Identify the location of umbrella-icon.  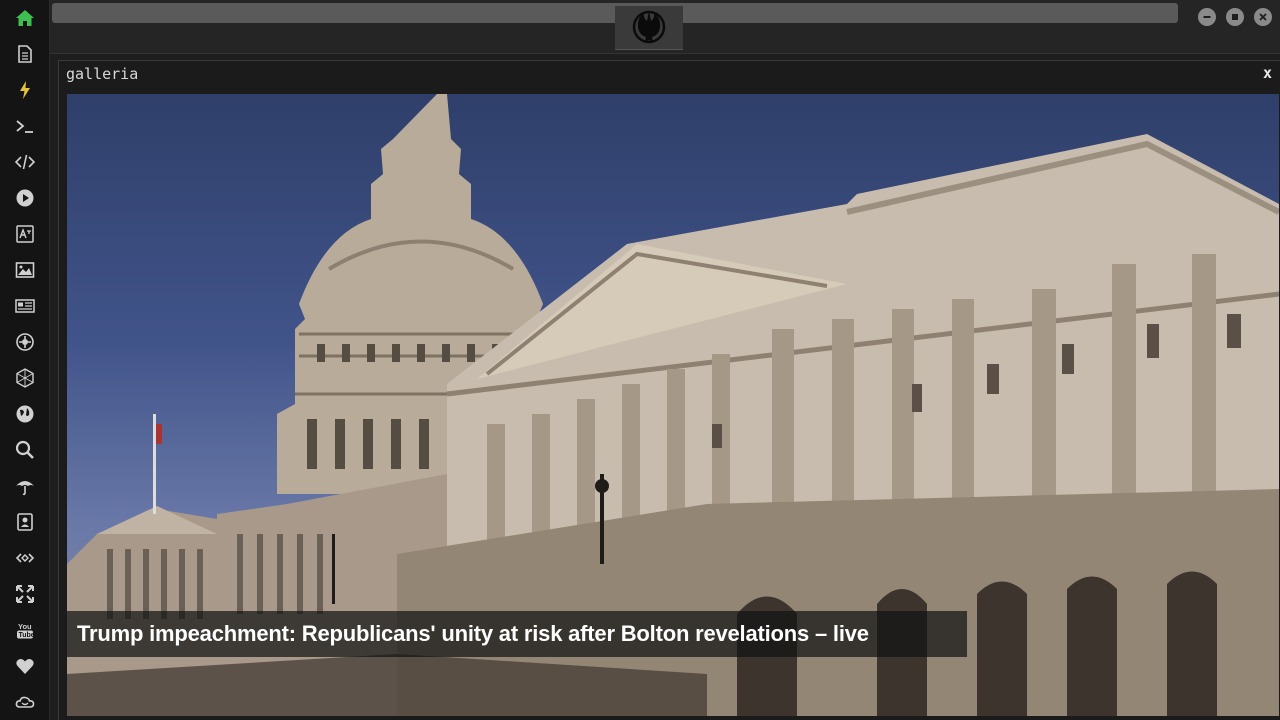
(25, 488).